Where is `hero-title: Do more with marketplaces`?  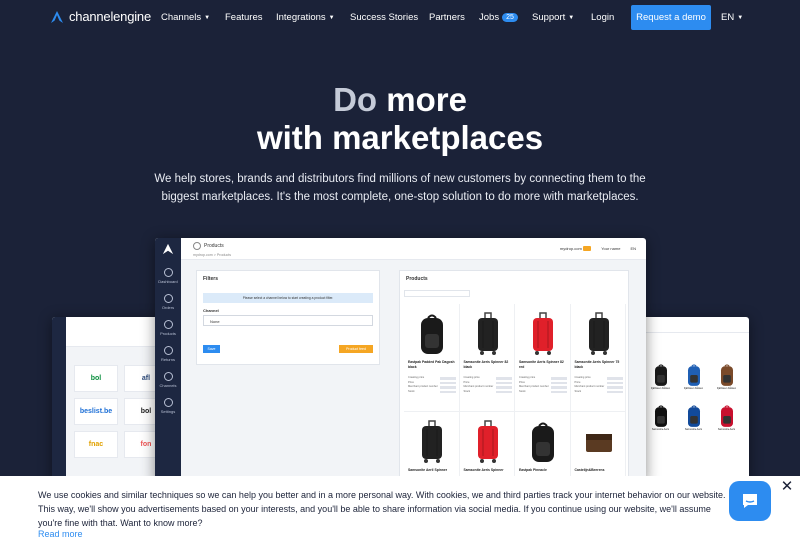 hero-title: Do more with marketplaces is located at coordinates (400, 119).